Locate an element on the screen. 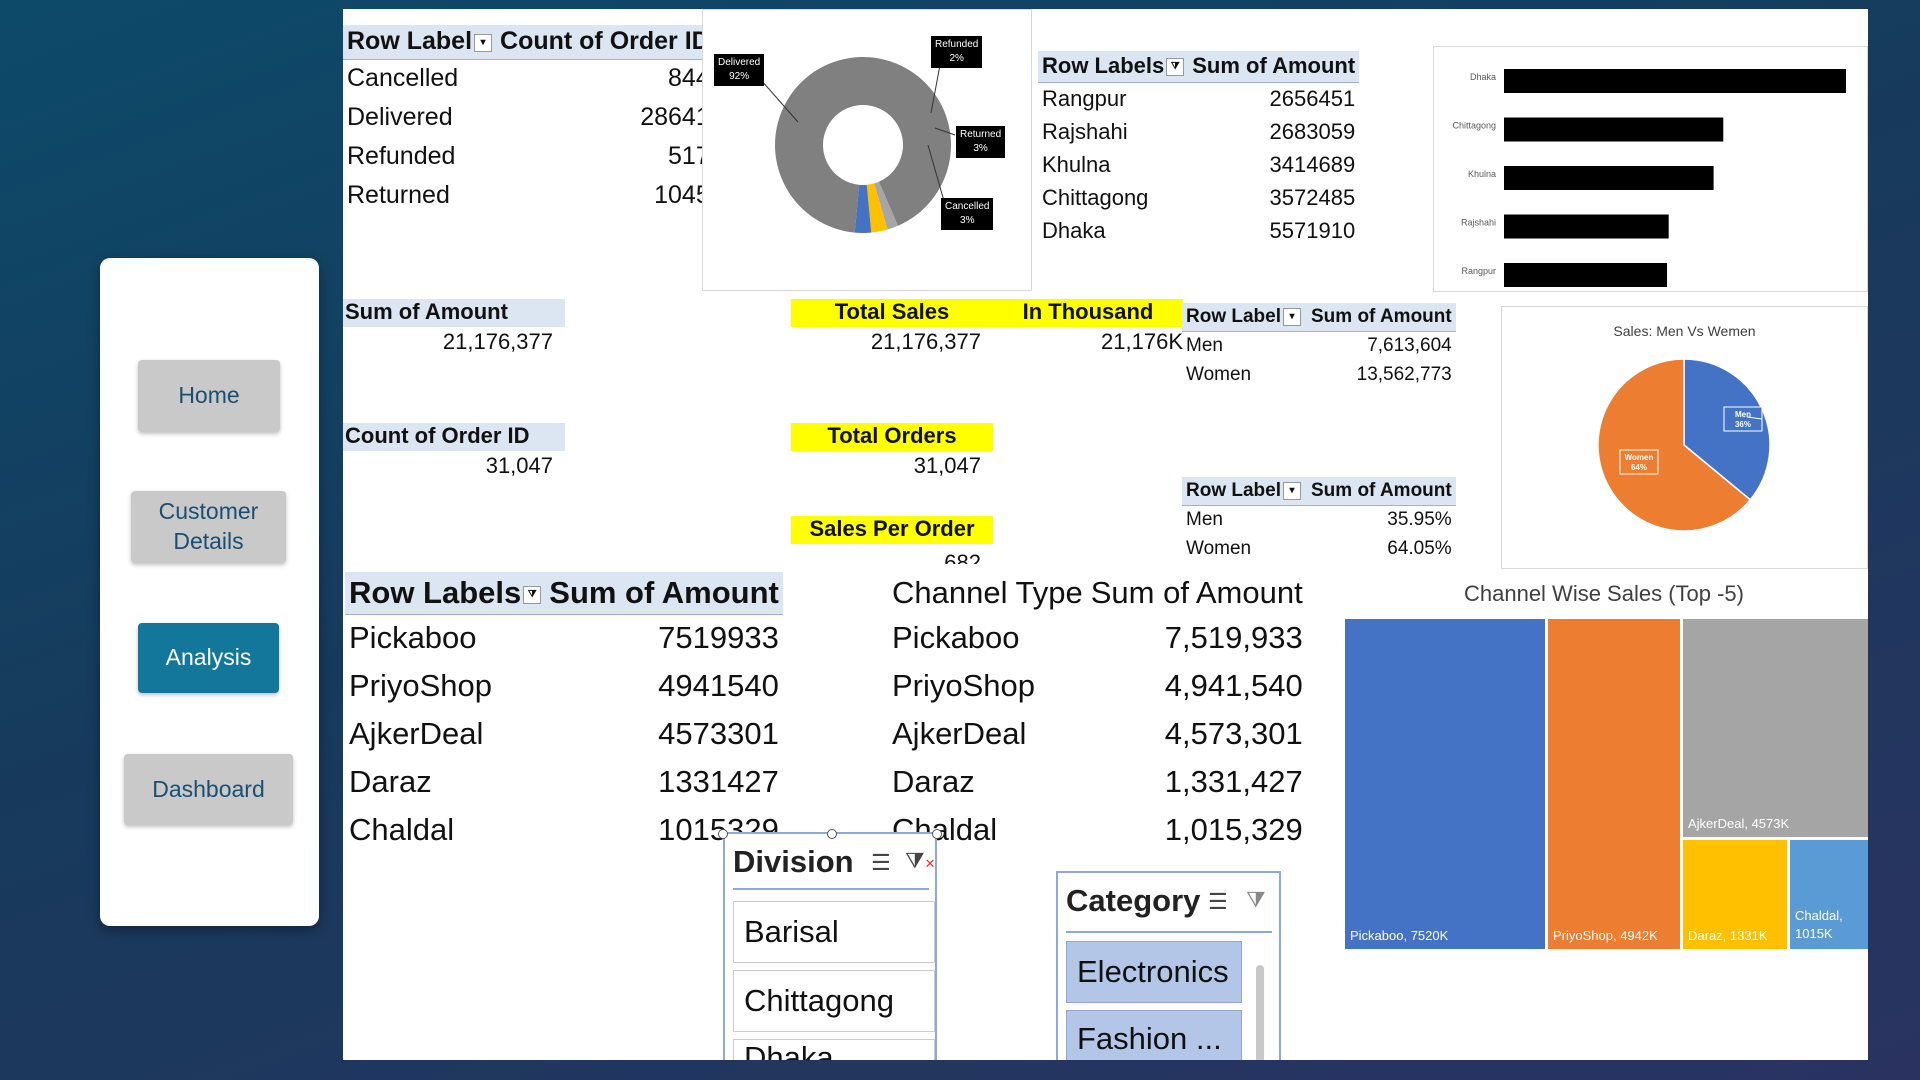 The width and height of the screenshot is (1920, 1080). treemap-tile-pickaboo: Pickaboo, 7520K is located at coordinates (1445, 784).